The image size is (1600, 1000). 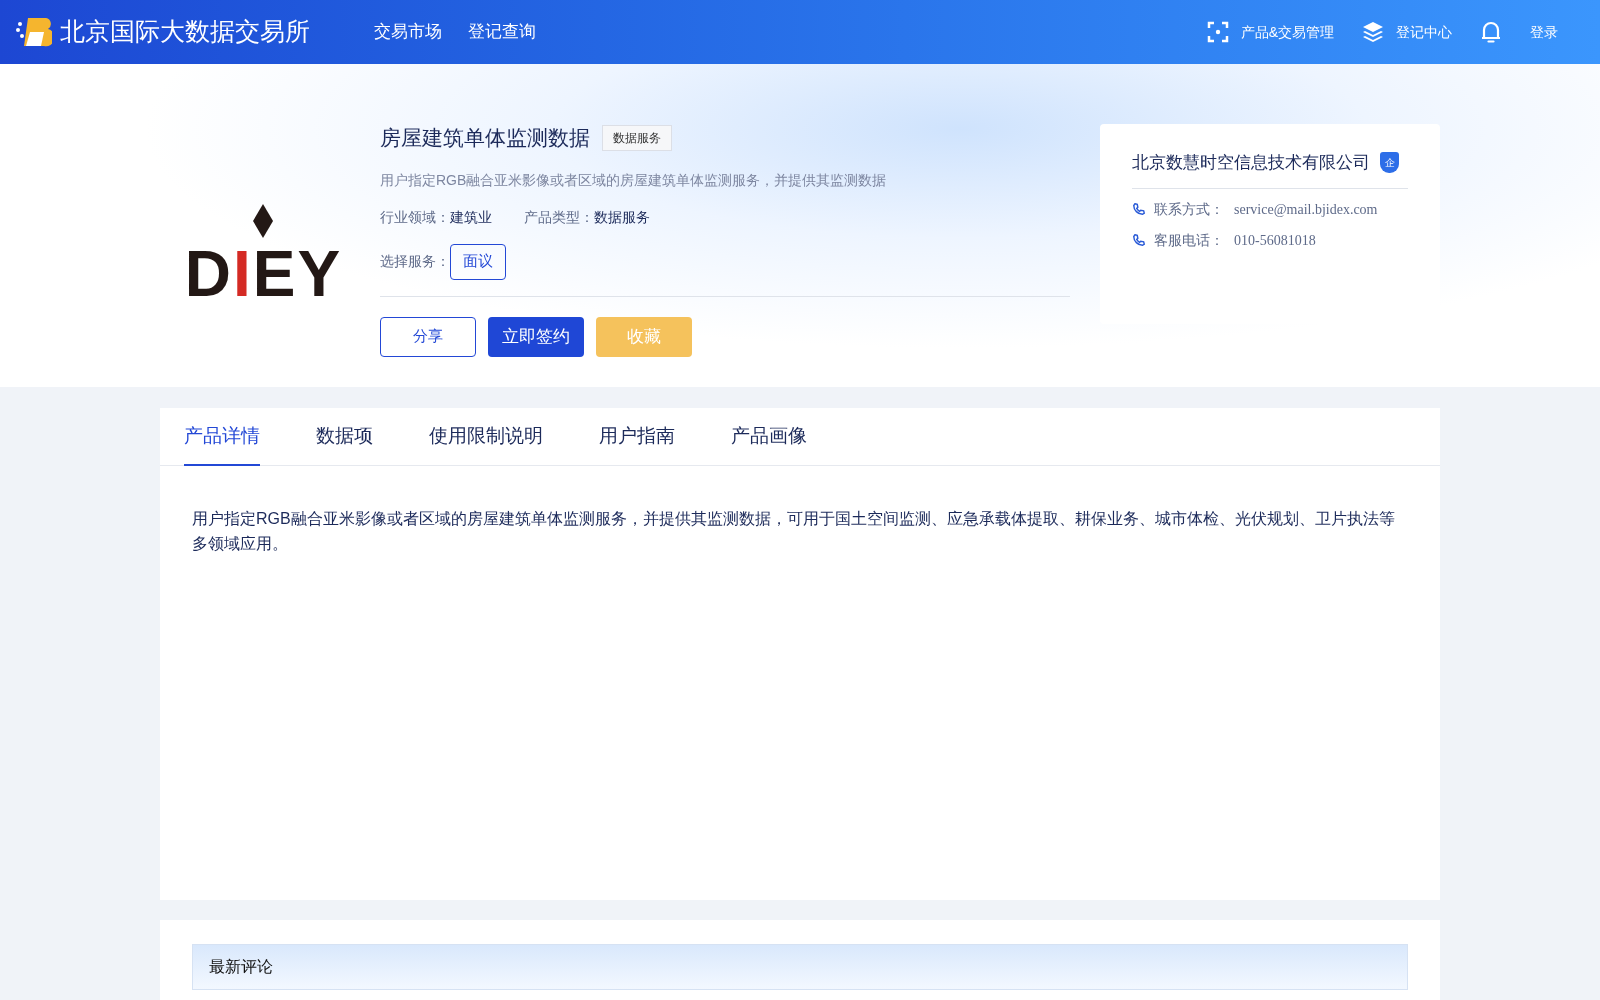 I want to click on header-link: 产品&交易管理, so click(x=1287, y=32).